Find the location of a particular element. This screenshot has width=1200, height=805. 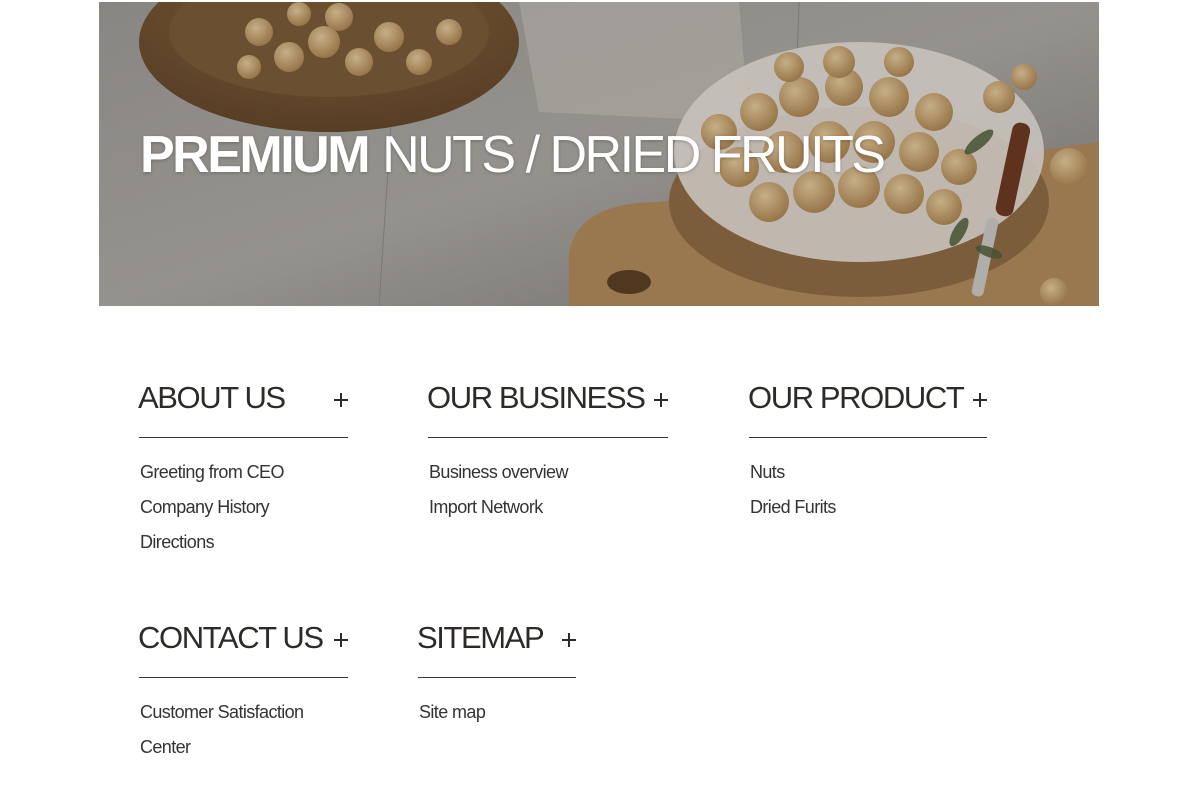

link-nuts: Nuts is located at coordinates (868, 472).